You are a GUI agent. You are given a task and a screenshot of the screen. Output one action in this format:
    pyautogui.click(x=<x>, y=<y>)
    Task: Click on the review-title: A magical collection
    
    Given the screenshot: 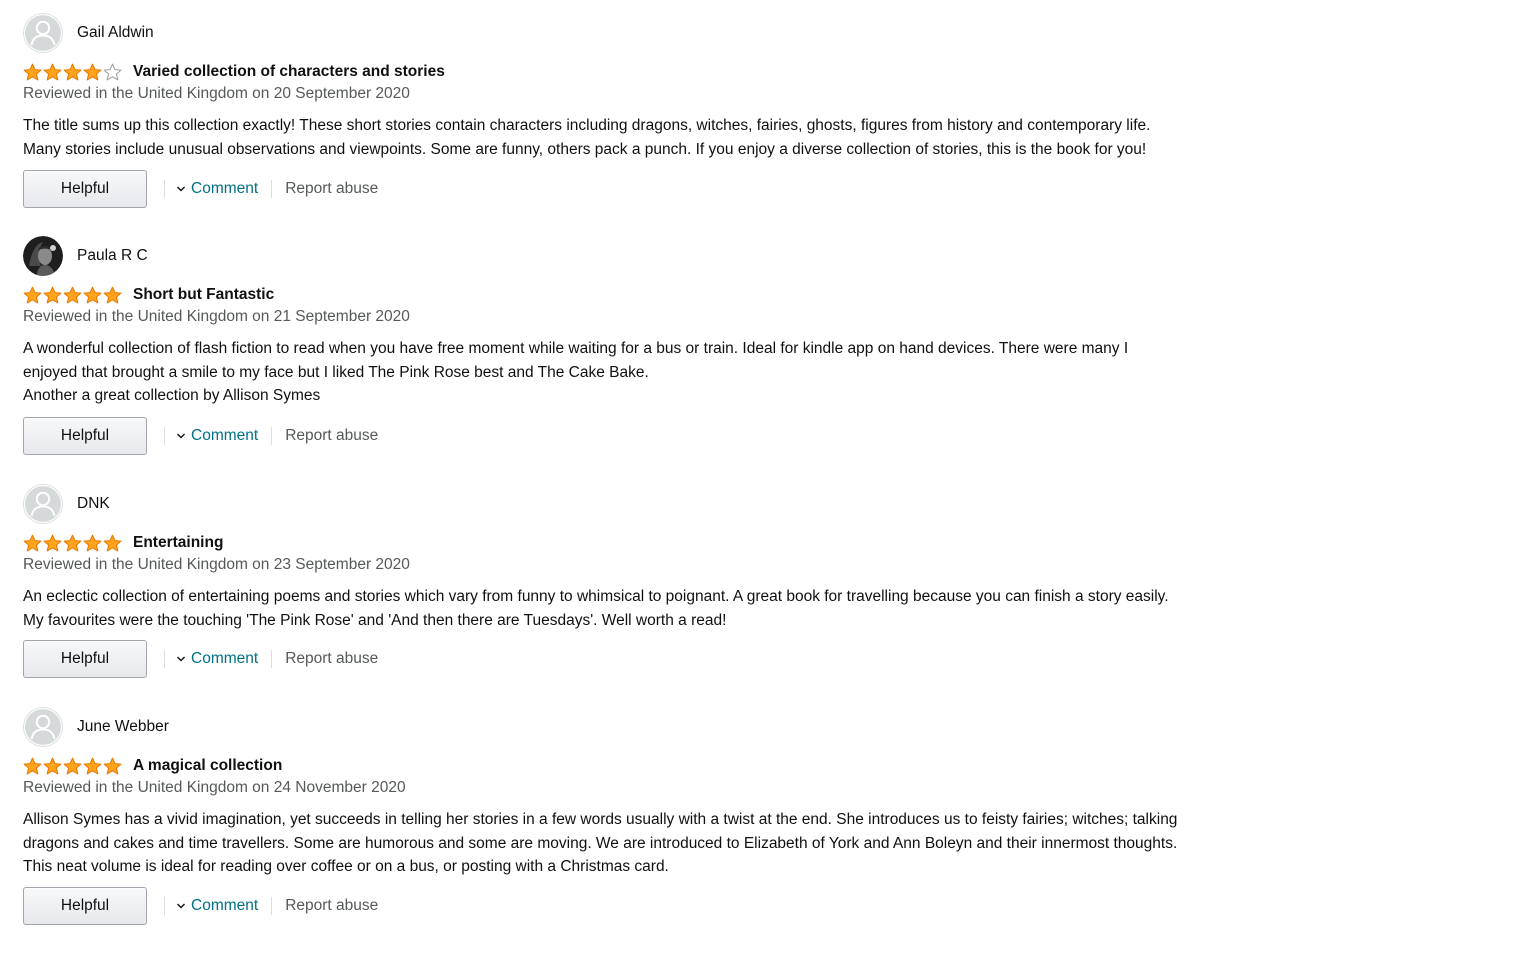 What is the action you would take?
    pyautogui.click(x=207, y=766)
    